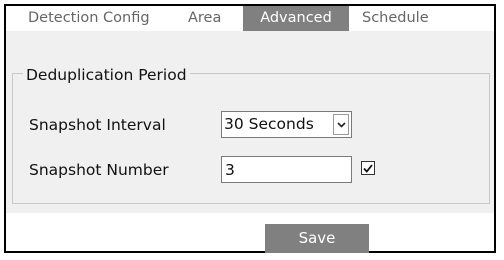  Describe the element at coordinates (106, 75) in the screenshot. I see `group-title: Deduplication Period` at that location.